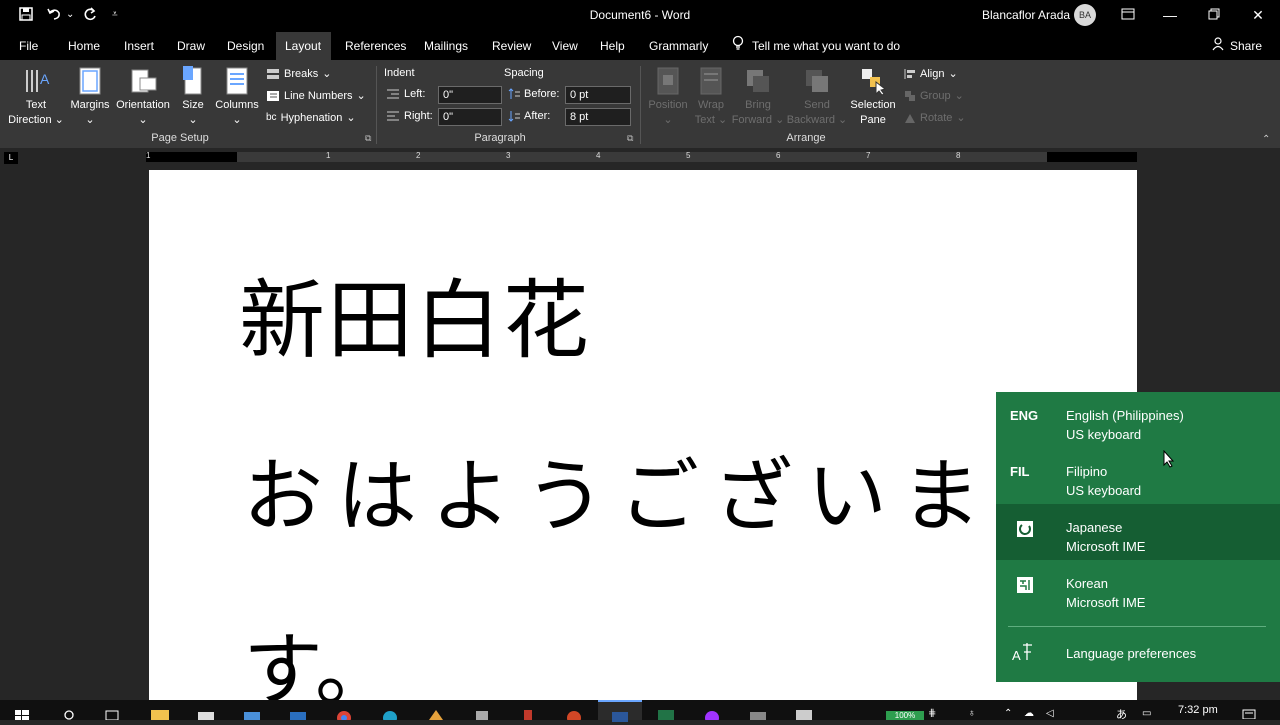 The image size is (1280, 725). I want to click on paragraph-dialog-launcher-icon: ⧉, so click(630, 138).